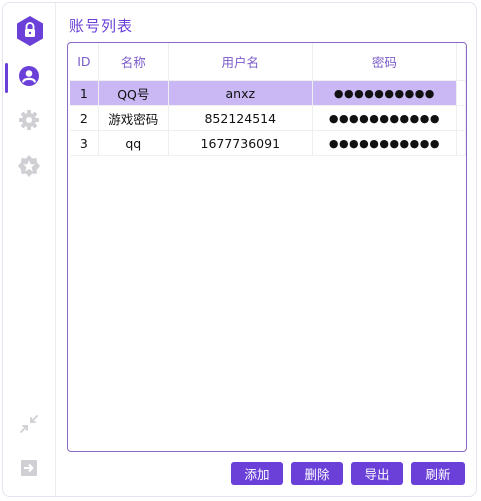 Image resolution: width=481 pixels, height=501 pixels. What do you see at coordinates (240, 62) in the screenshot?
I see `column-header-username: 用户名` at bounding box center [240, 62].